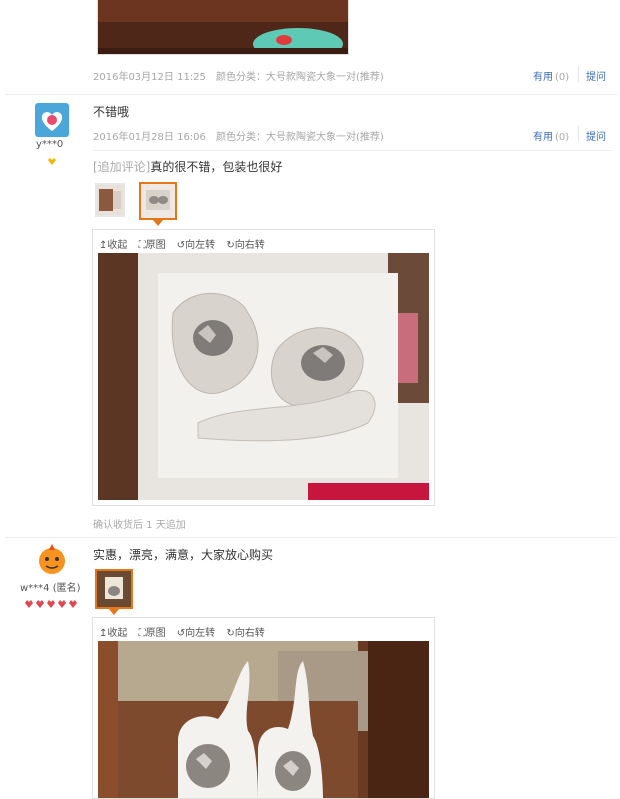  What do you see at coordinates (183, 555) in the screenshot?
I see `review3-comment: 实惠，漂亮，满意，大家放心购买` at bounding box center [183, 555].